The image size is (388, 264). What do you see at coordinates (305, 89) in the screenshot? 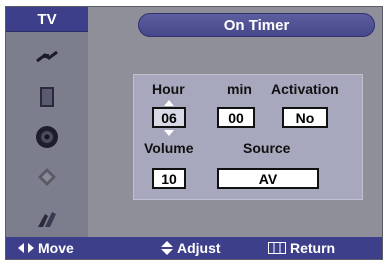
I see `activation-label: Activation` at bounding box center [305, 89].